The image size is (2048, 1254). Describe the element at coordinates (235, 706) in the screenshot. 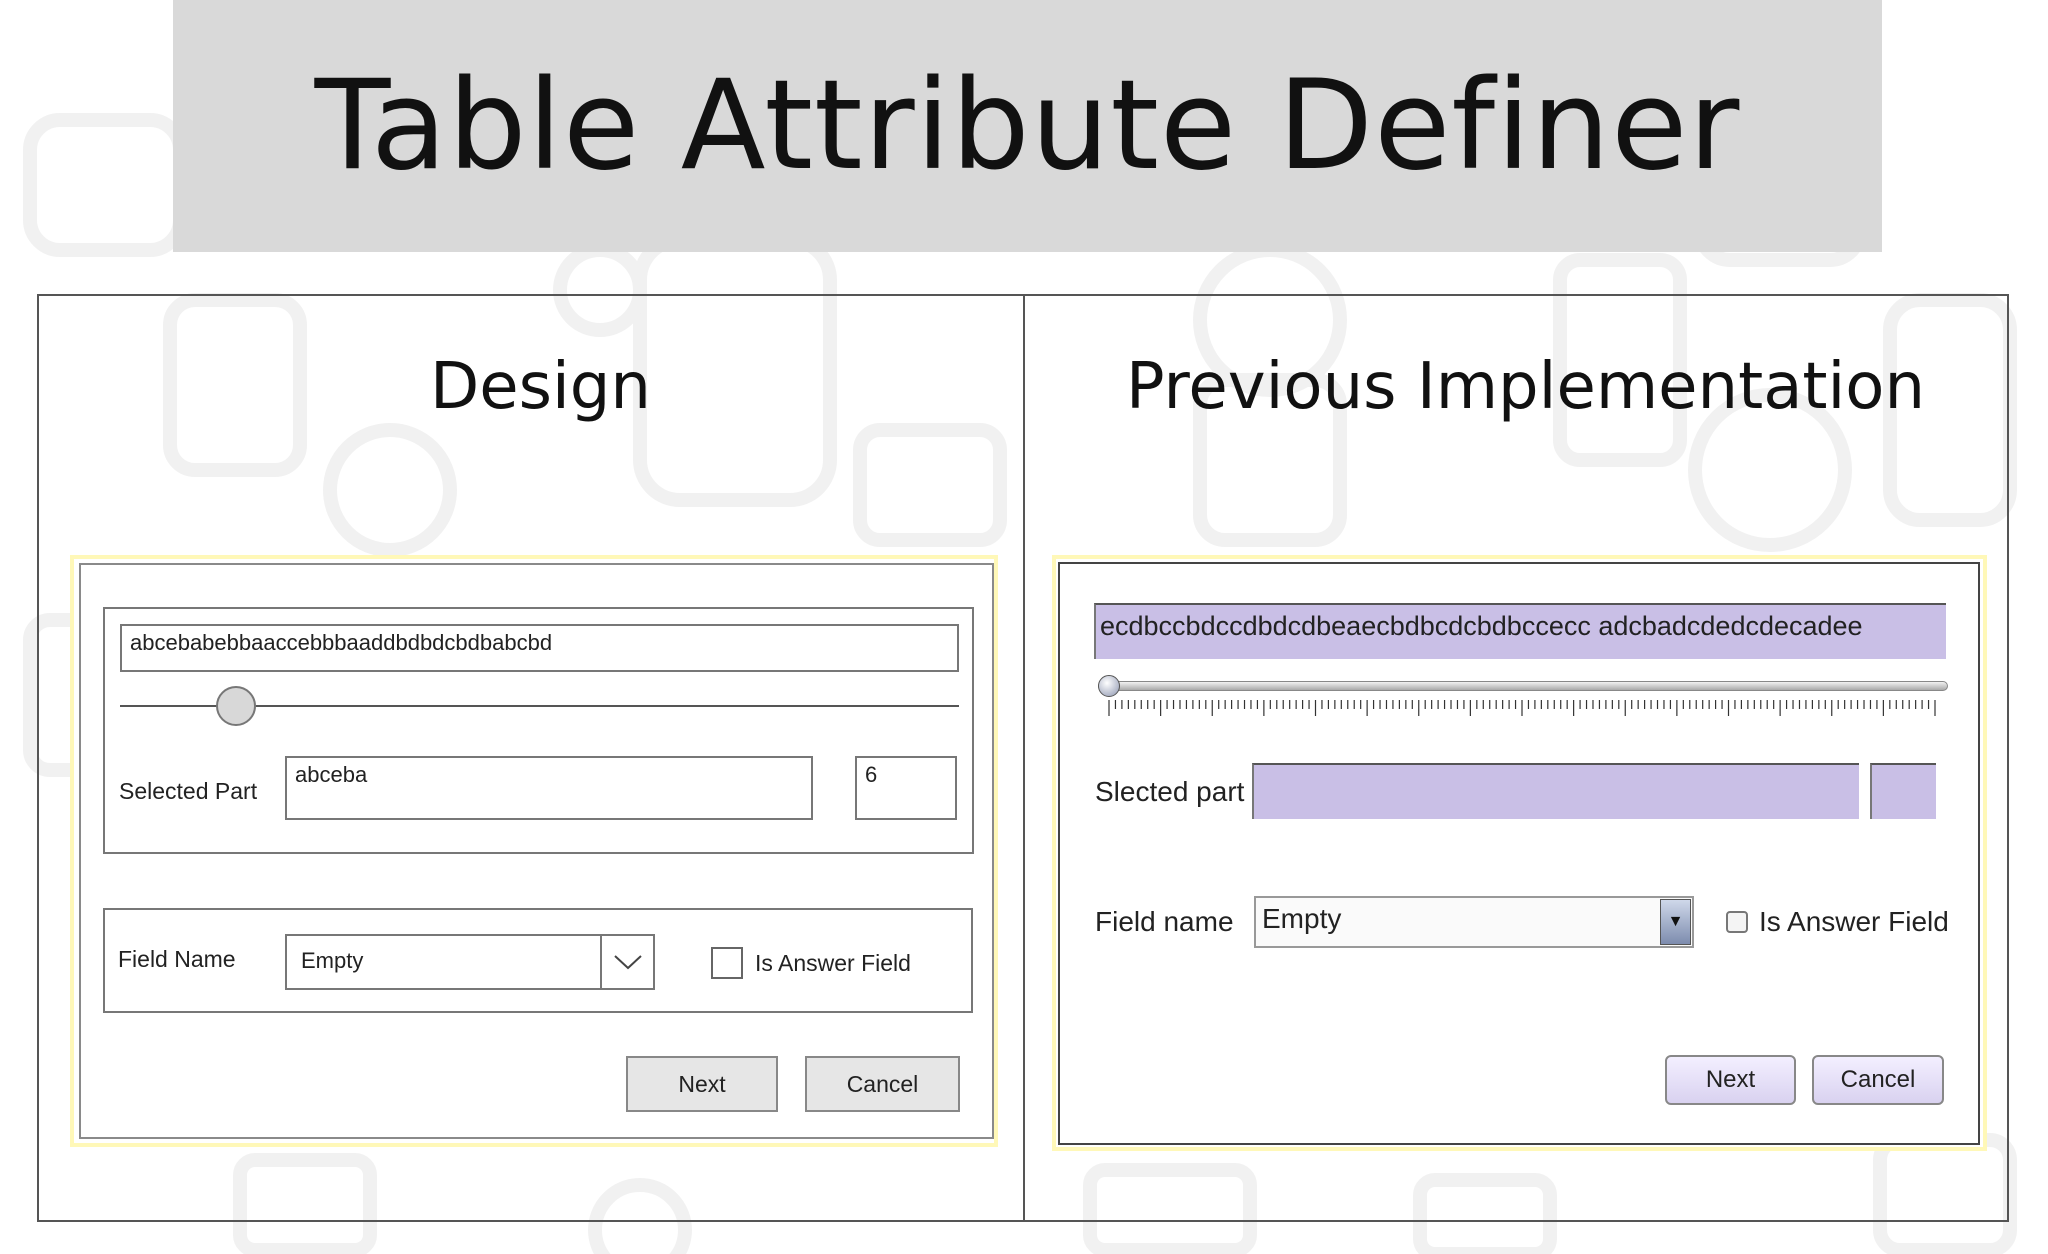

I see `design-slider-thumb` at that location.